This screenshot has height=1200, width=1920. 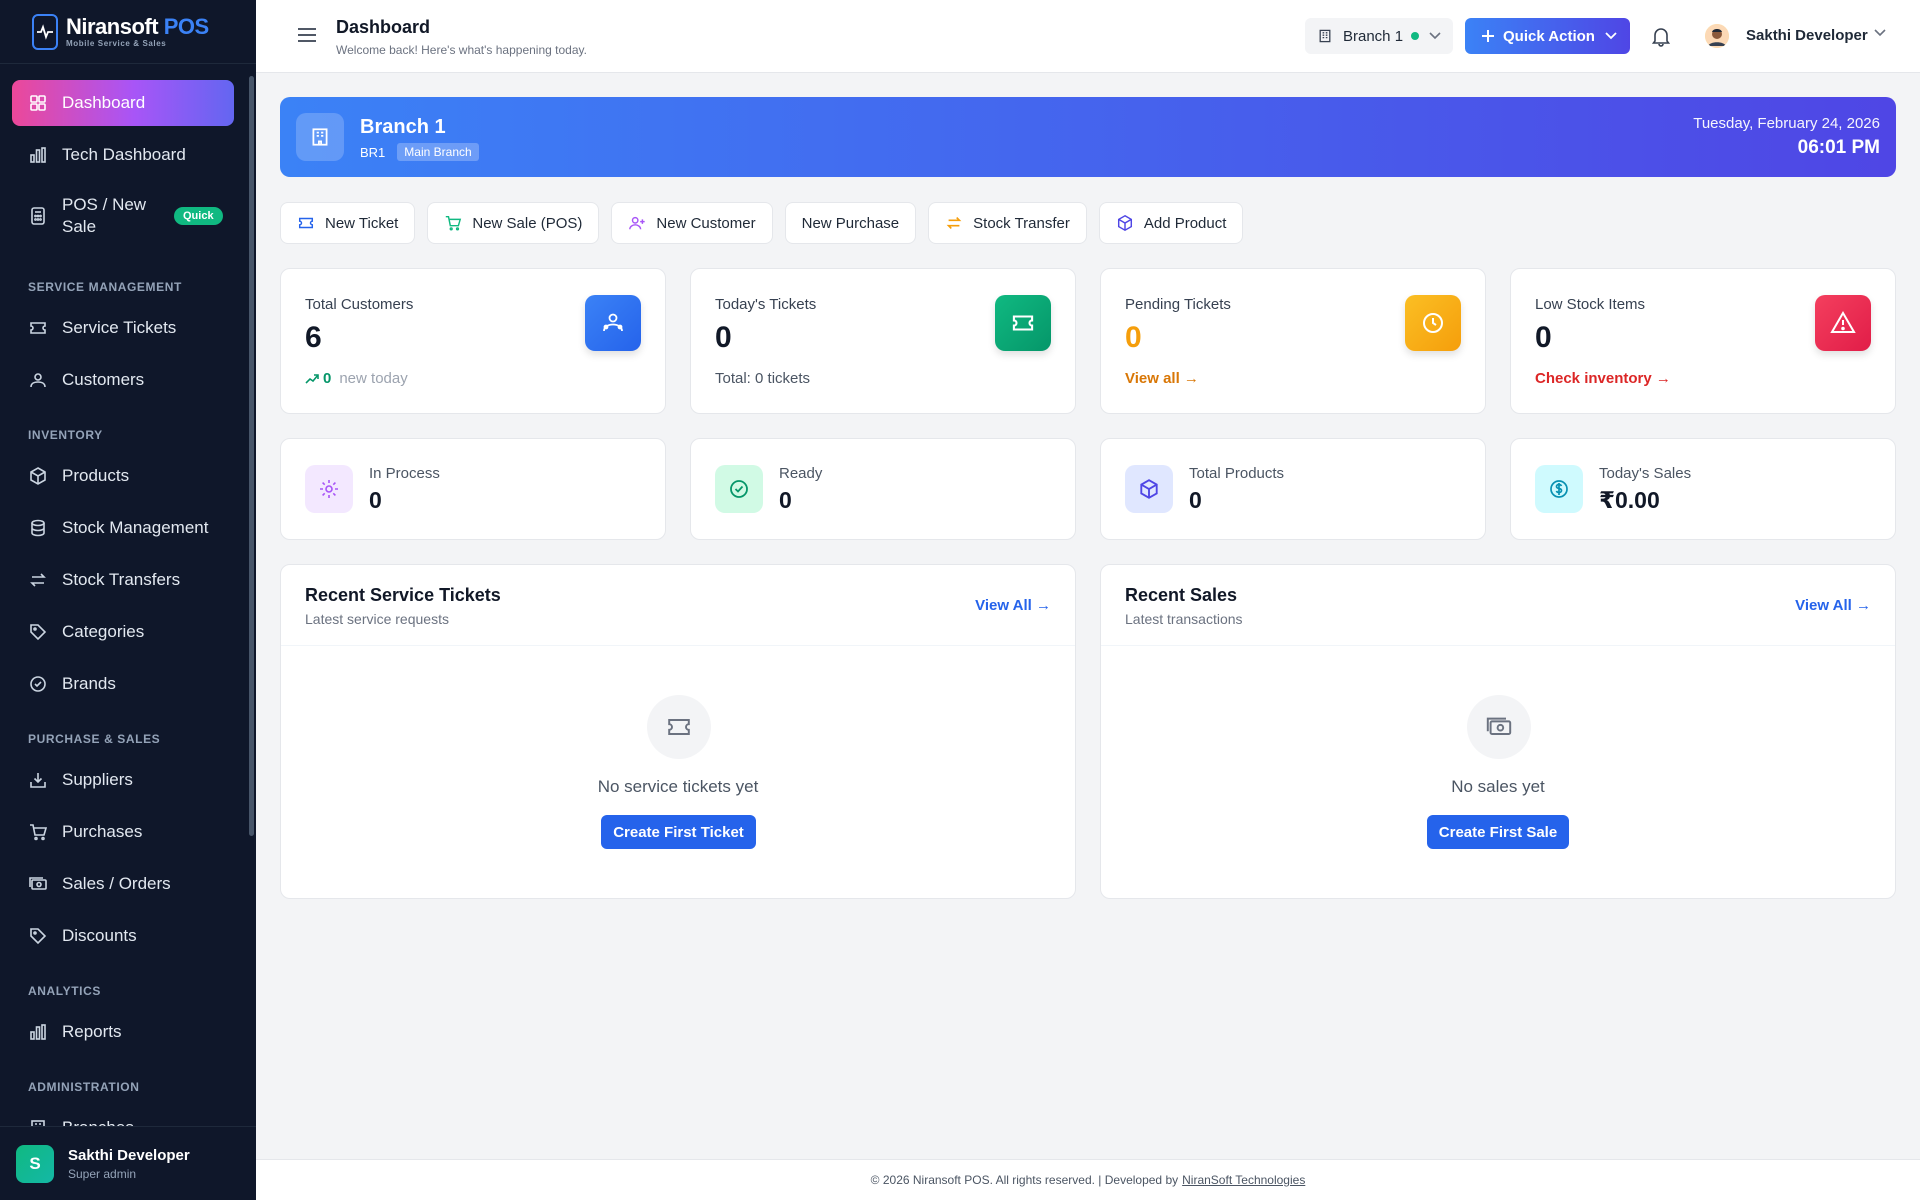 I want to click on sidebar-item-label: Categories, so click(x=103, y=631).